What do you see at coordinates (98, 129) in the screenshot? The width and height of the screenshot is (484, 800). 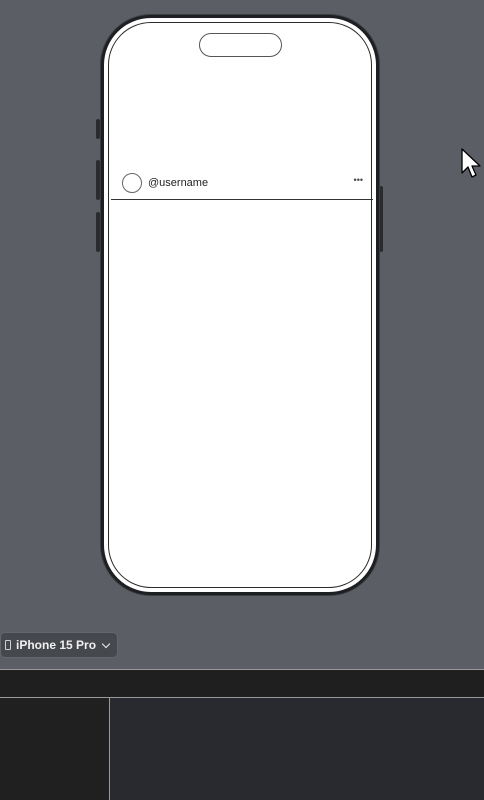 I see `action-button` at bounding box center [98, 129].